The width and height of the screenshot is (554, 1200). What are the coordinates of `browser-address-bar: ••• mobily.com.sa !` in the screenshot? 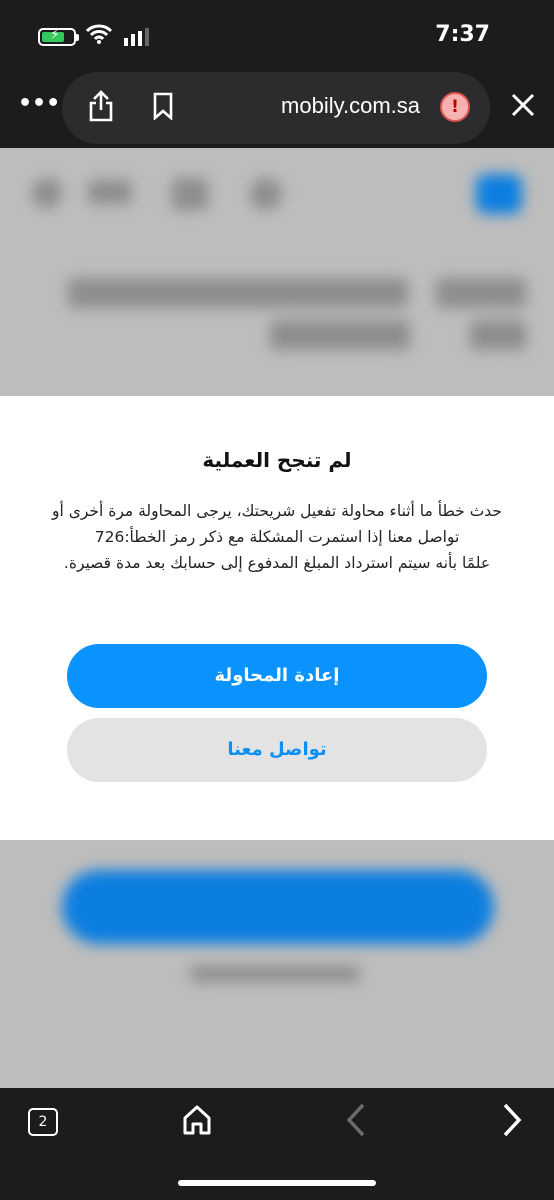 It's located at (277, 109).